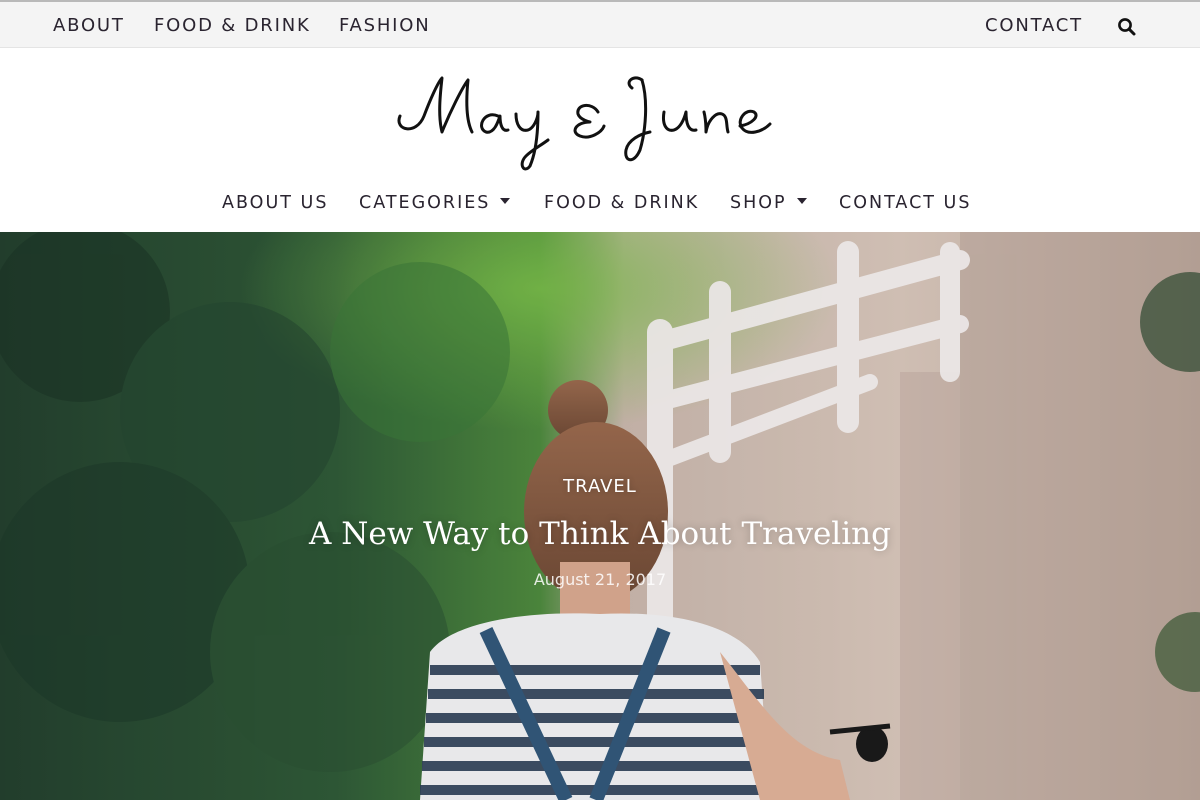 This screenshot has width=1200, height=800. What do you see at coordinates (600, 24) in the screenshot?
I see `top-utility-bar: ABOUT FOOD & DRINK FASHION CONTACT` at bounding box center [600, 24].